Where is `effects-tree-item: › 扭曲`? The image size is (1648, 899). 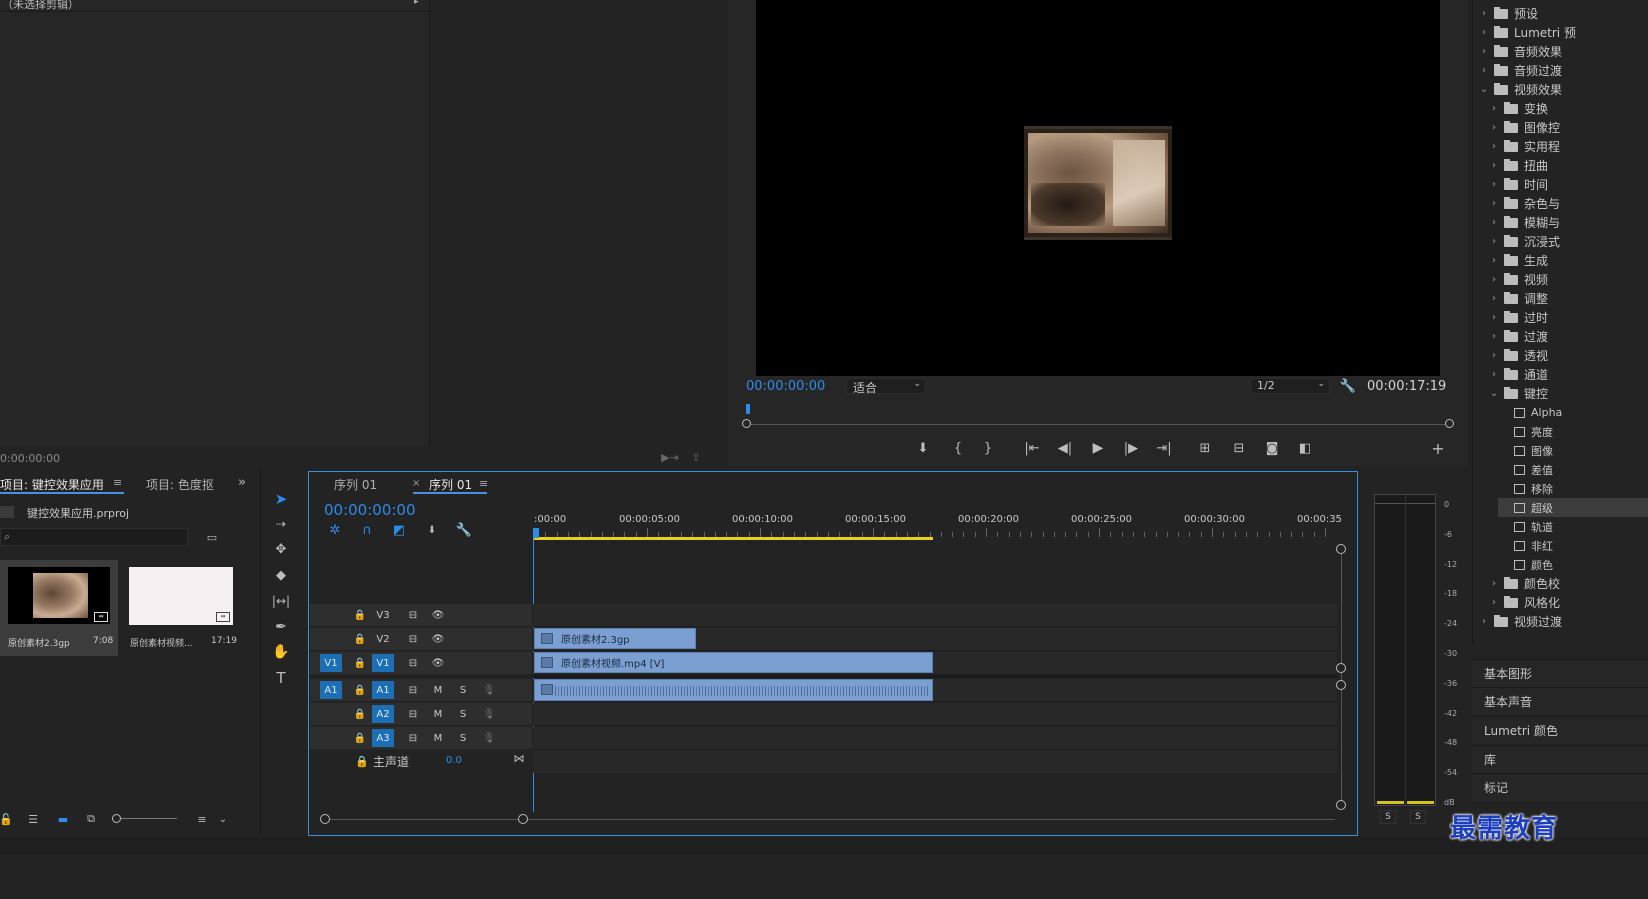
effects-tree-item: › 扭曲 is located at coordinates (1568, 165).